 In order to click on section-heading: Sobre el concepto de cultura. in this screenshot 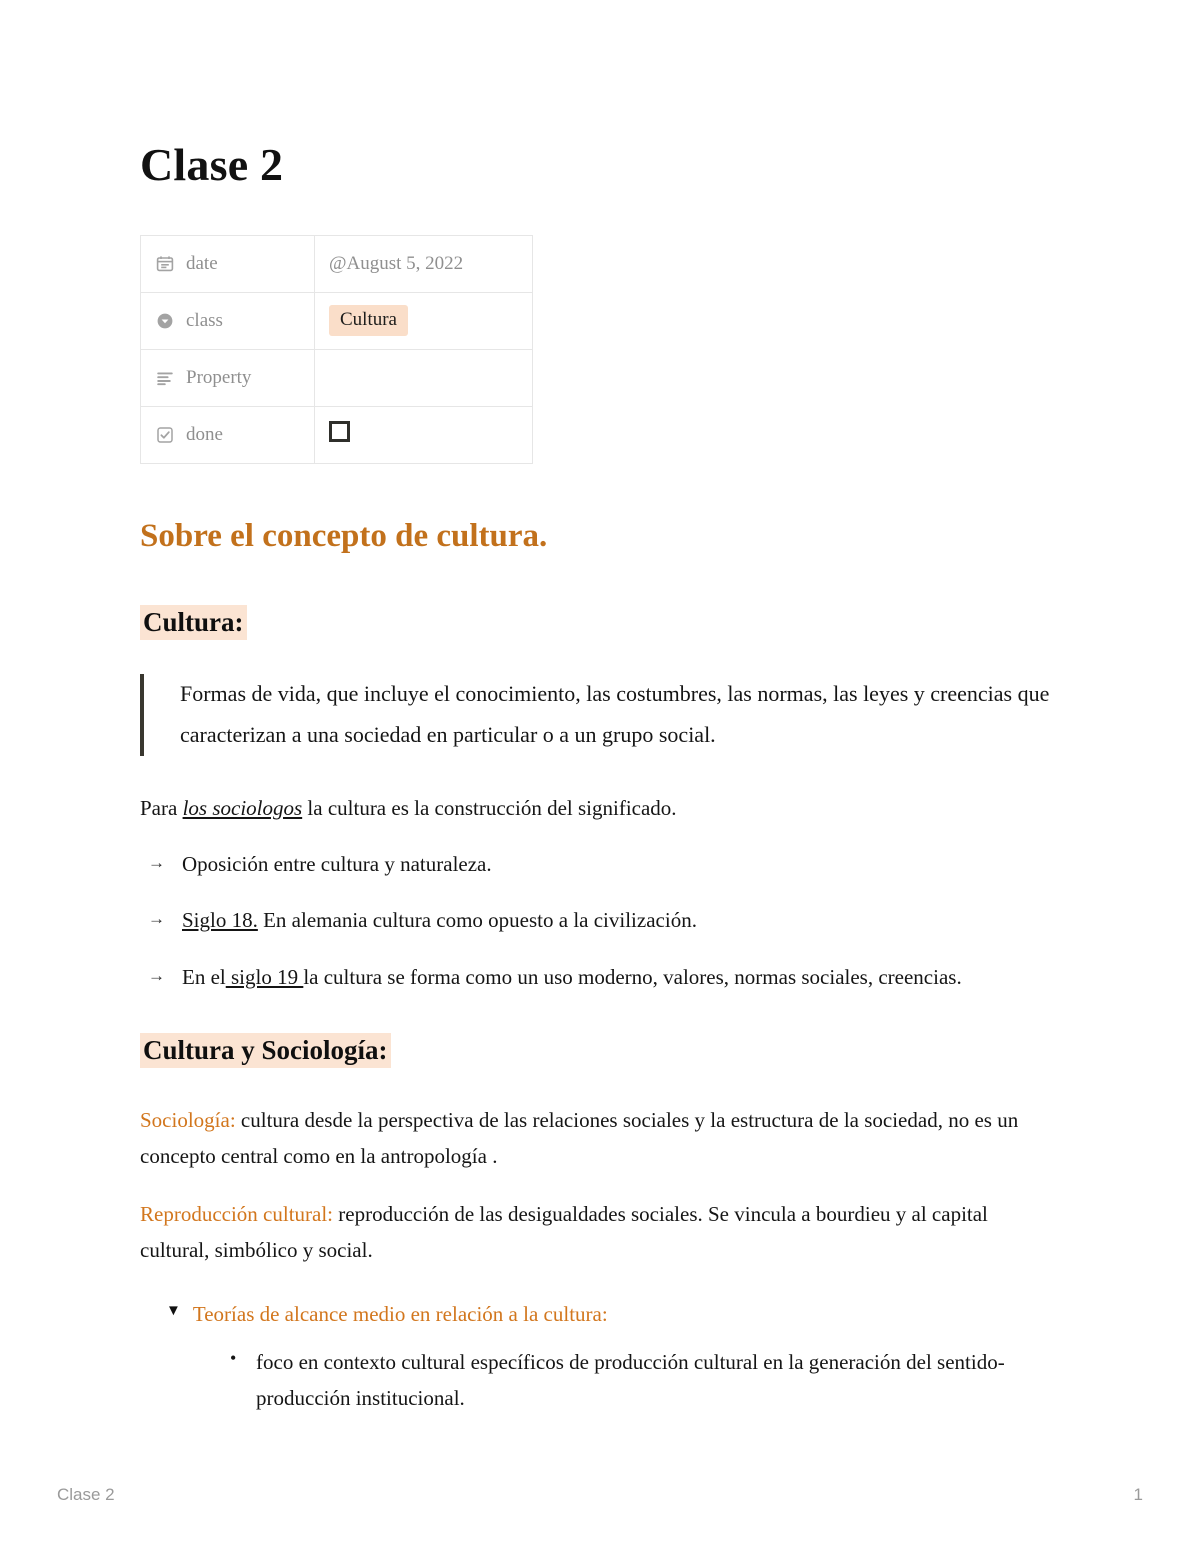, I will do `click(344, 535)`.